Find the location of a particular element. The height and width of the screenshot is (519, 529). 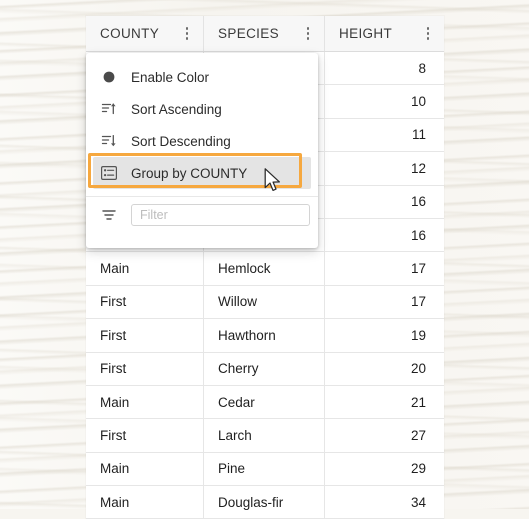

column-menu-button-species is located at coordinates (308, 34).